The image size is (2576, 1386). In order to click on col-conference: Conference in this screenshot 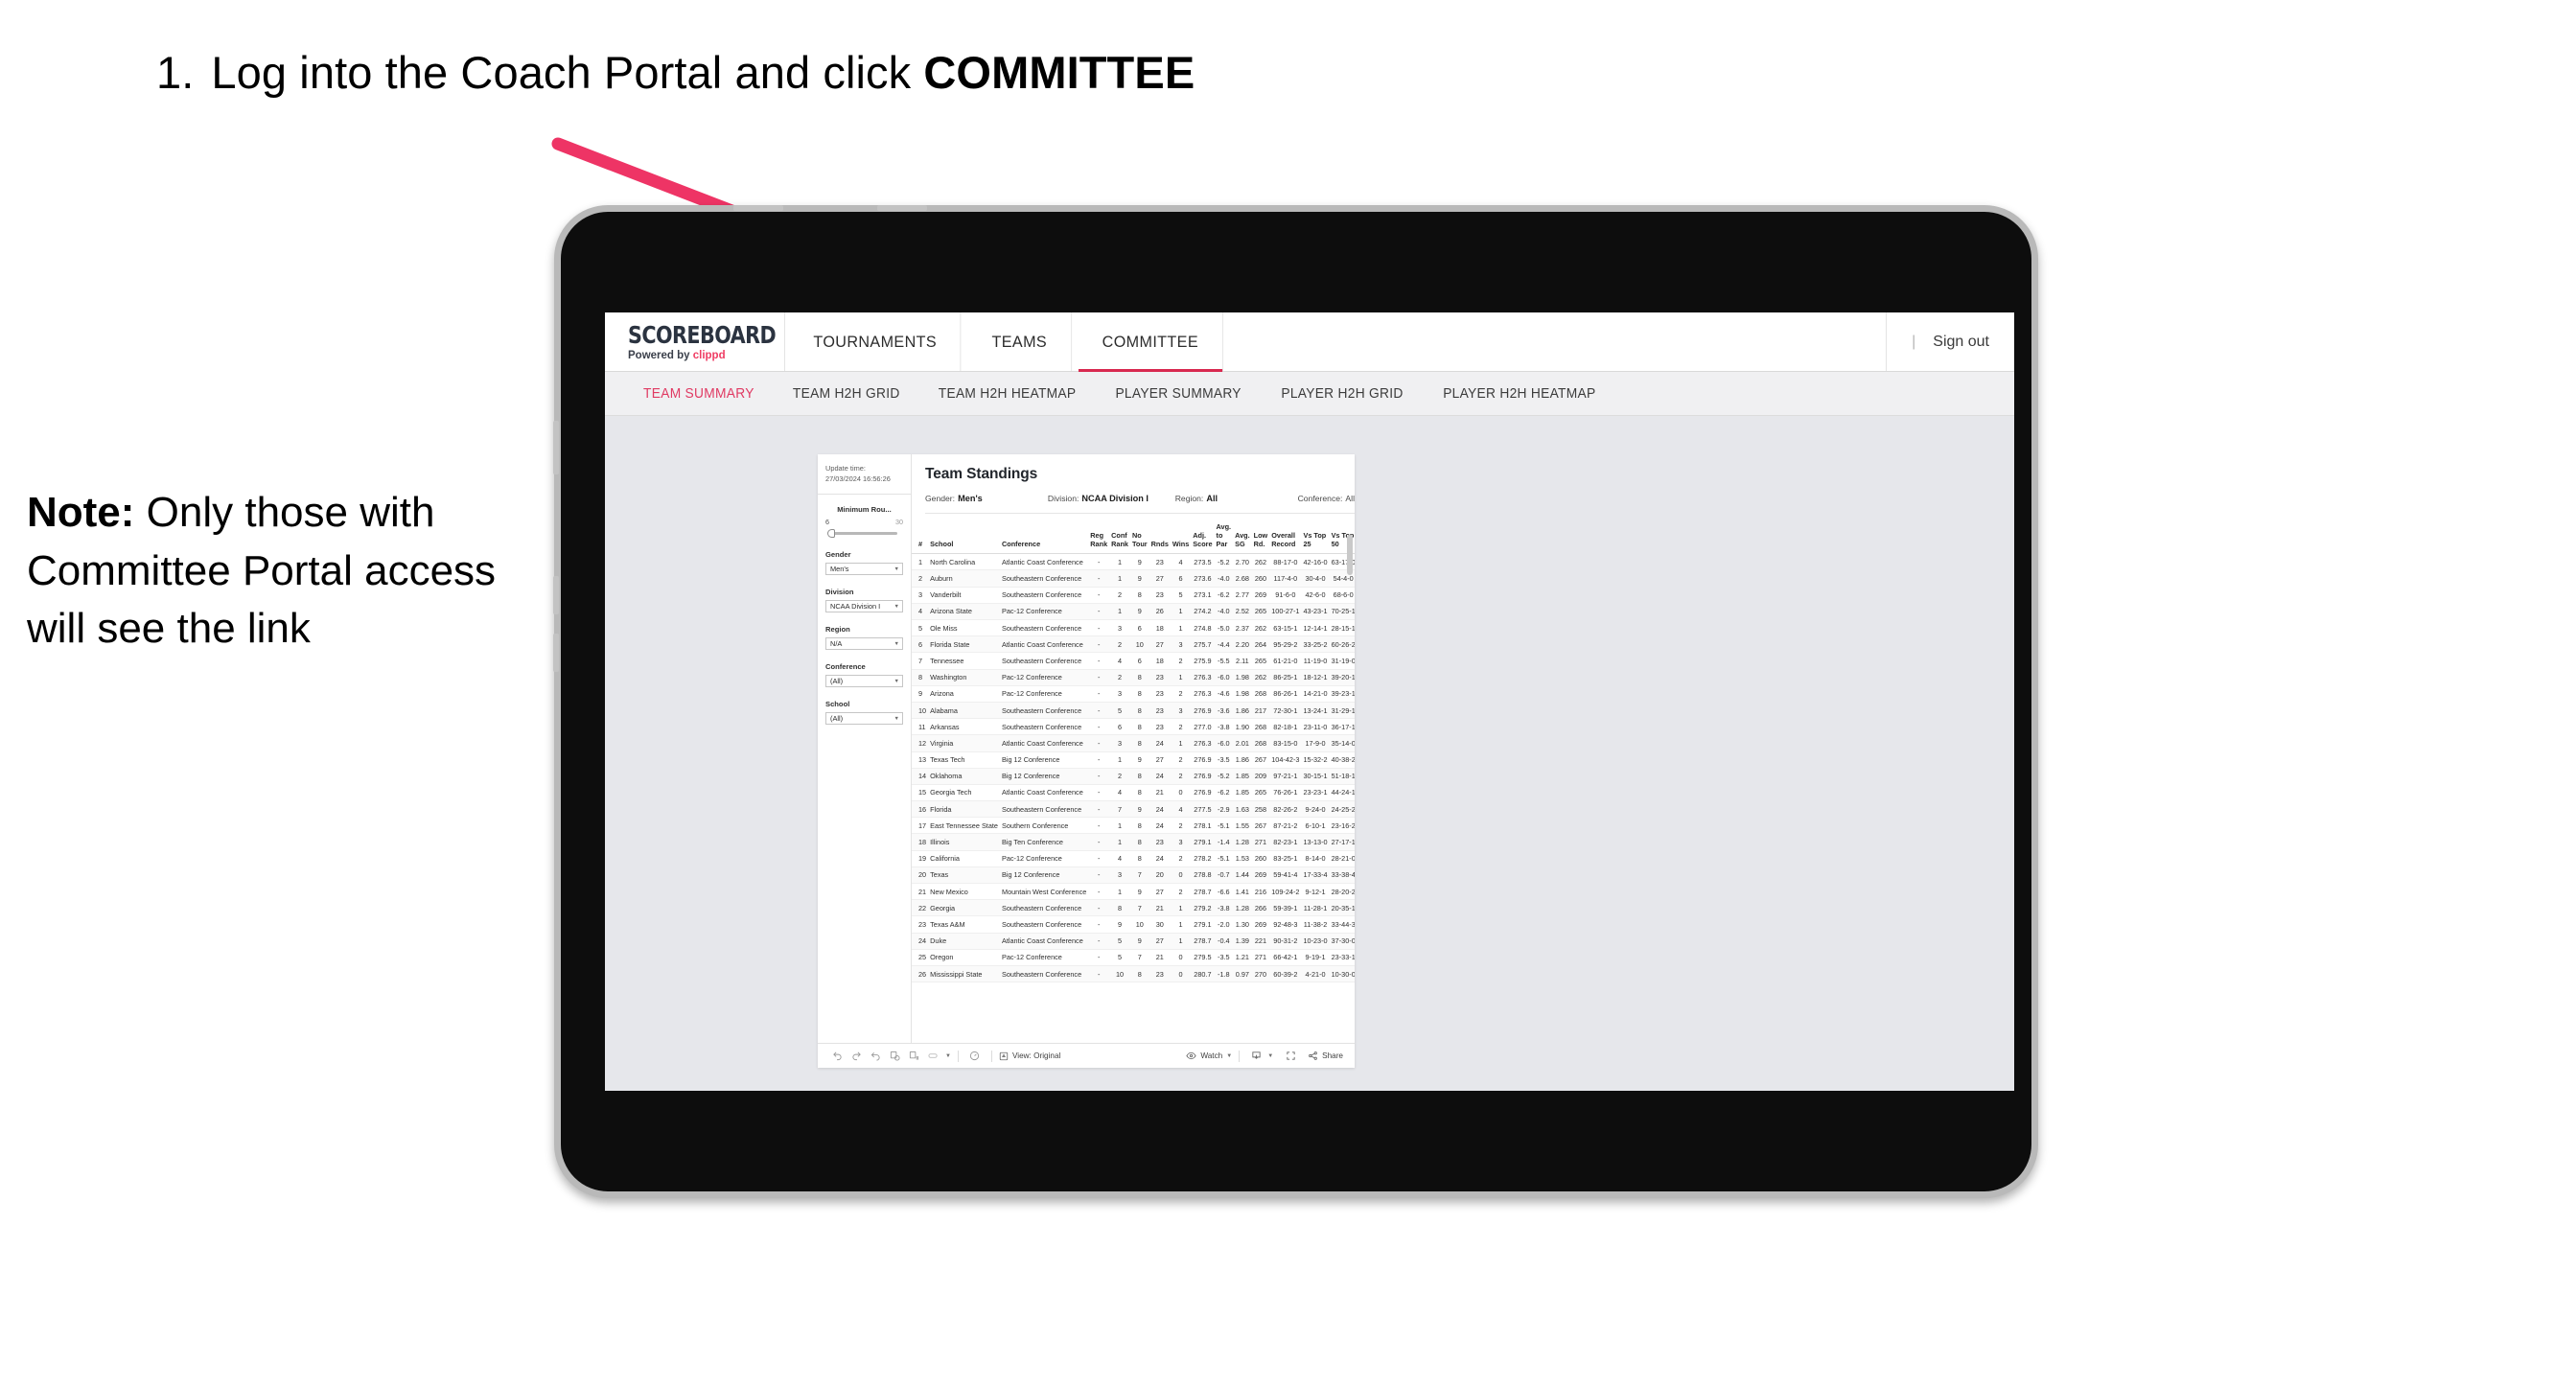, I will do `click(1044, 537)`.